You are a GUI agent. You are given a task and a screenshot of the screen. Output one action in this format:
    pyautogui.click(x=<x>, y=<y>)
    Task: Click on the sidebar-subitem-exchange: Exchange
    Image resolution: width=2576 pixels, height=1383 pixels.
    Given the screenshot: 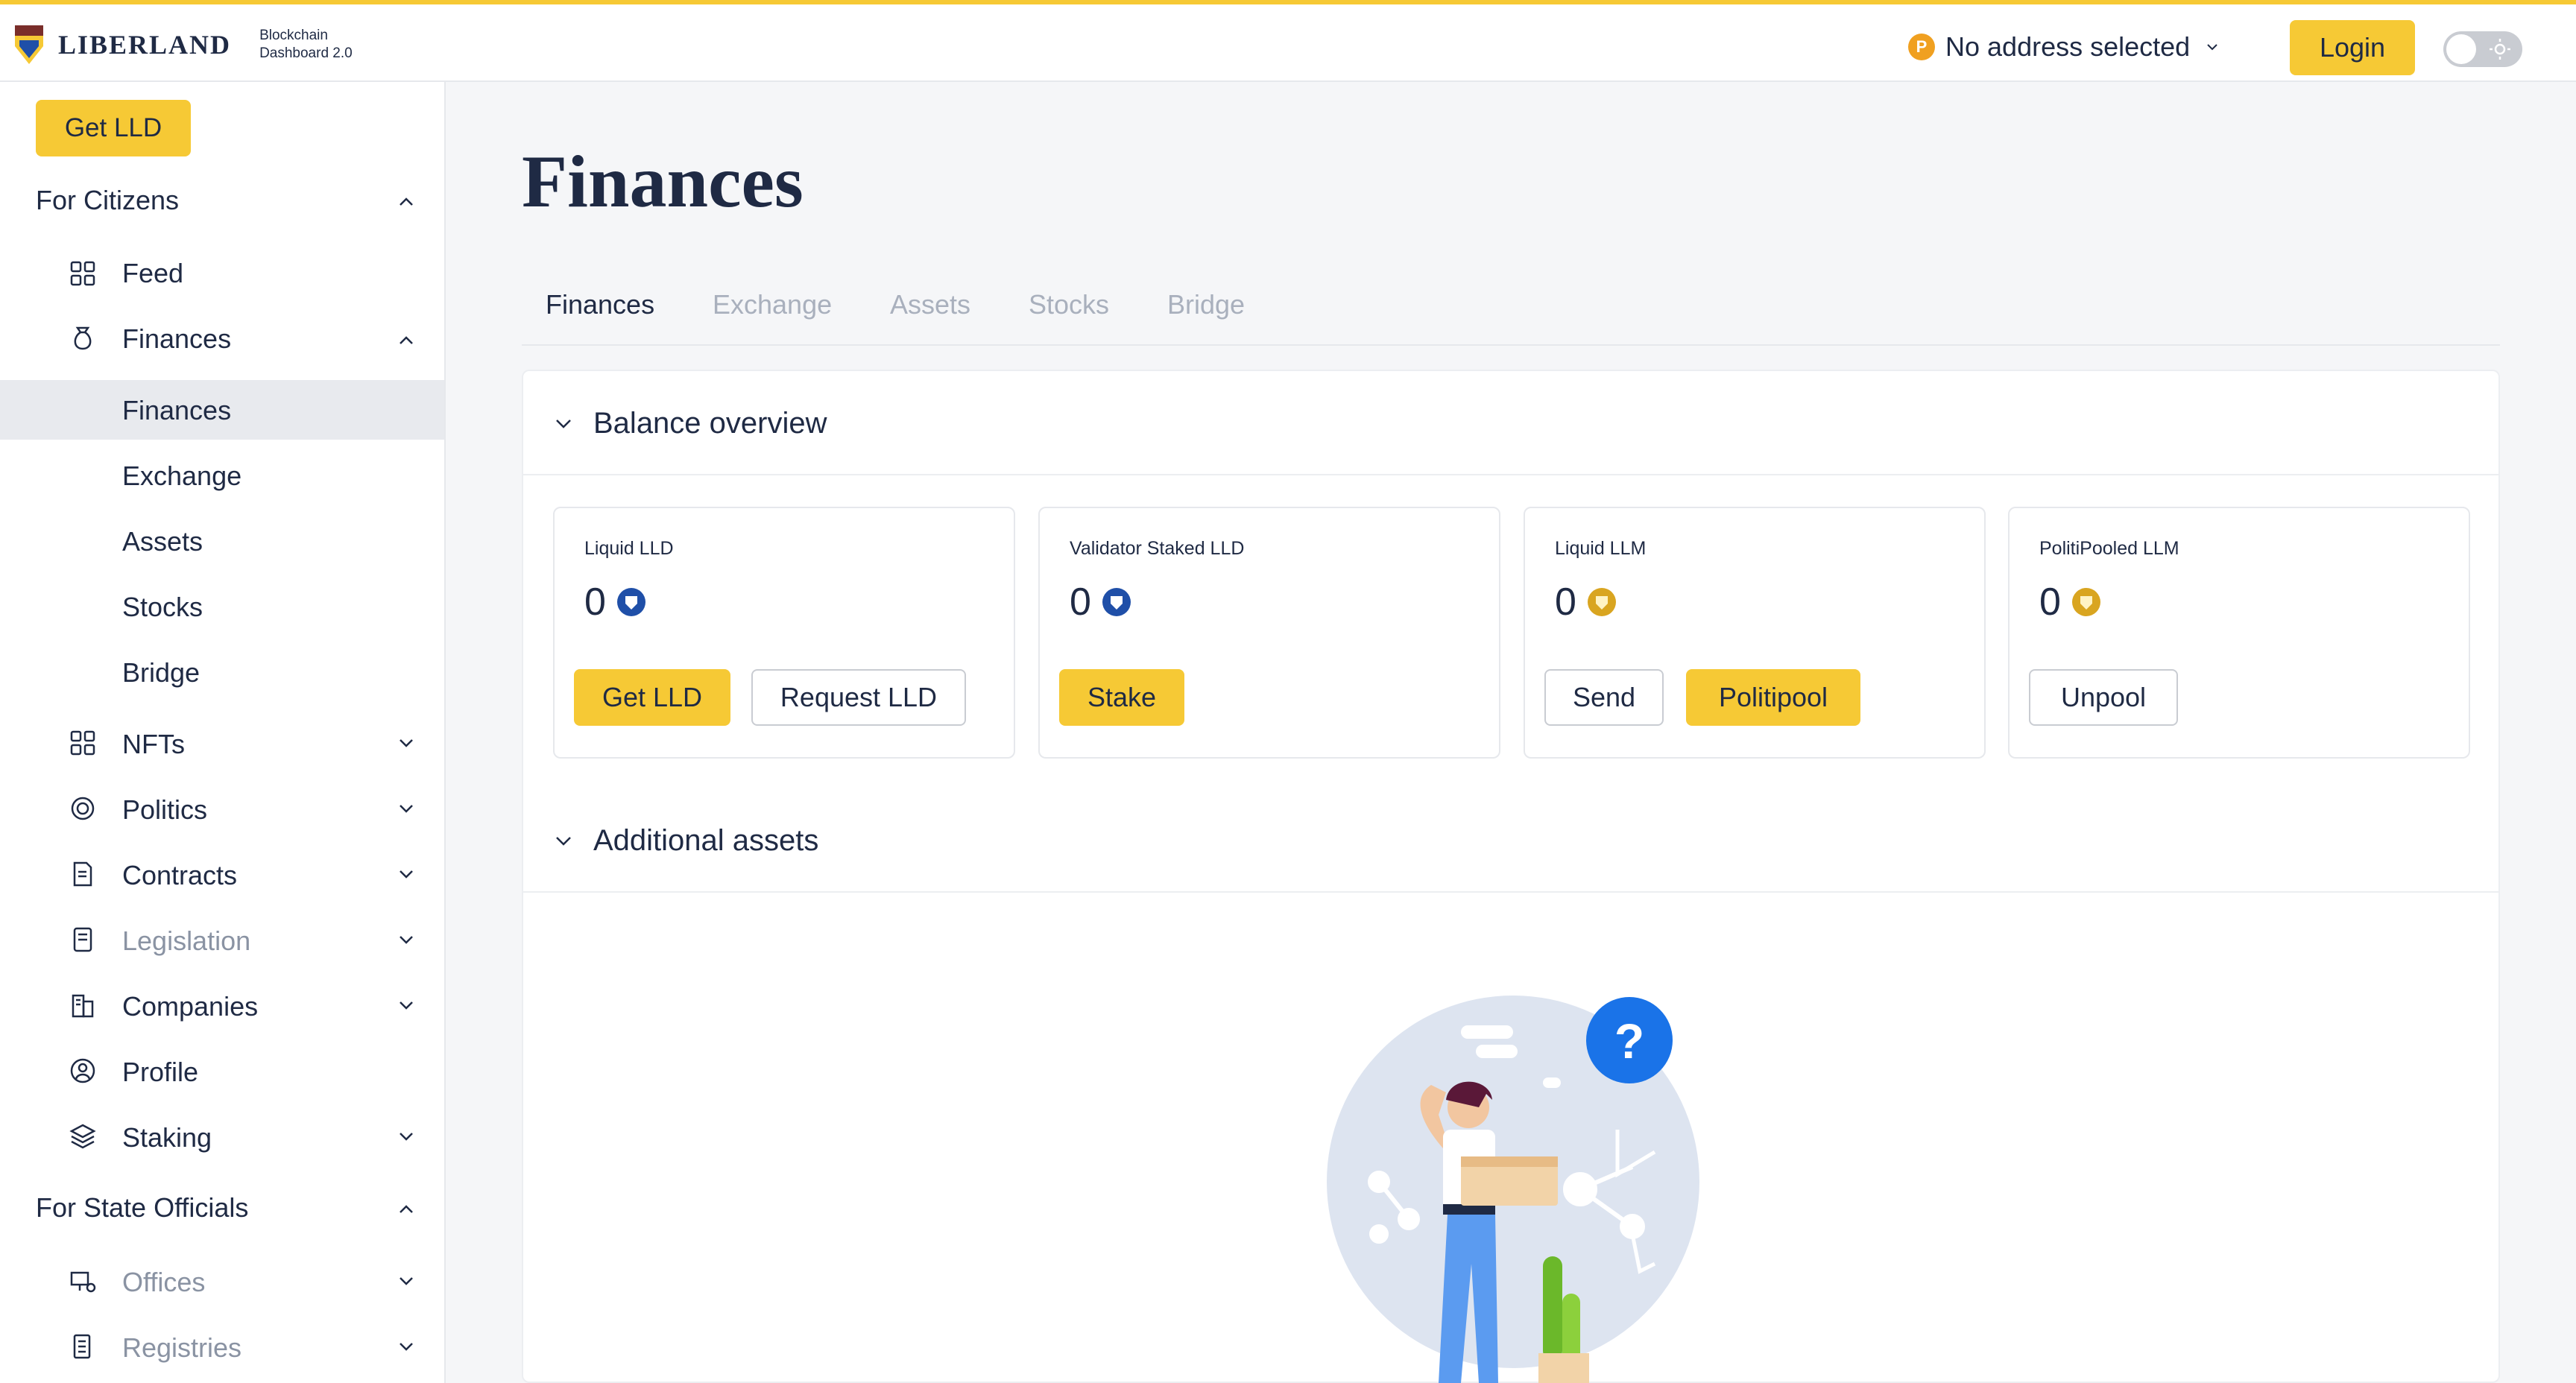 What is the action you would take?
    pyautogui.click(x=182, y=476)
    